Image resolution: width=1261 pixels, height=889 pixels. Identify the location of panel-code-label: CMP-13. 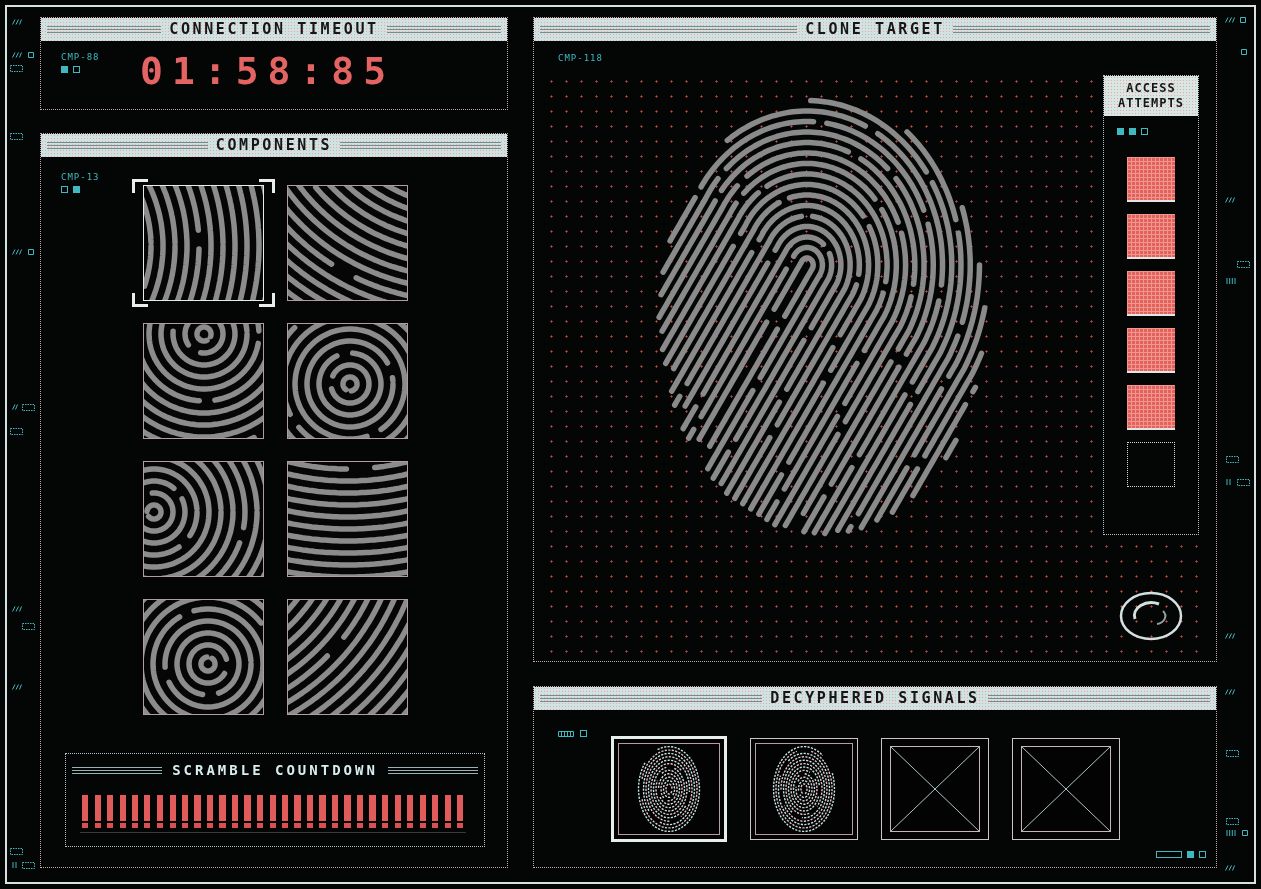
(80, 177).